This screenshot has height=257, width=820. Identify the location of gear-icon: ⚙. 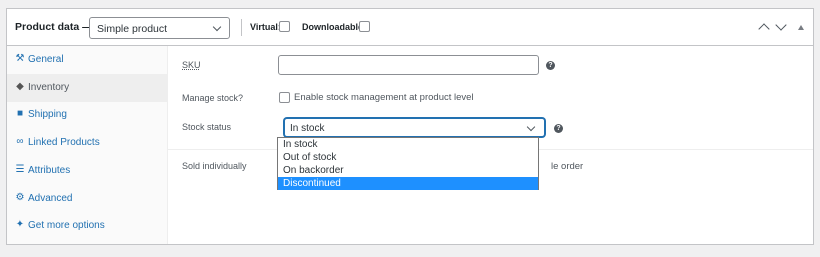
(20, 197).